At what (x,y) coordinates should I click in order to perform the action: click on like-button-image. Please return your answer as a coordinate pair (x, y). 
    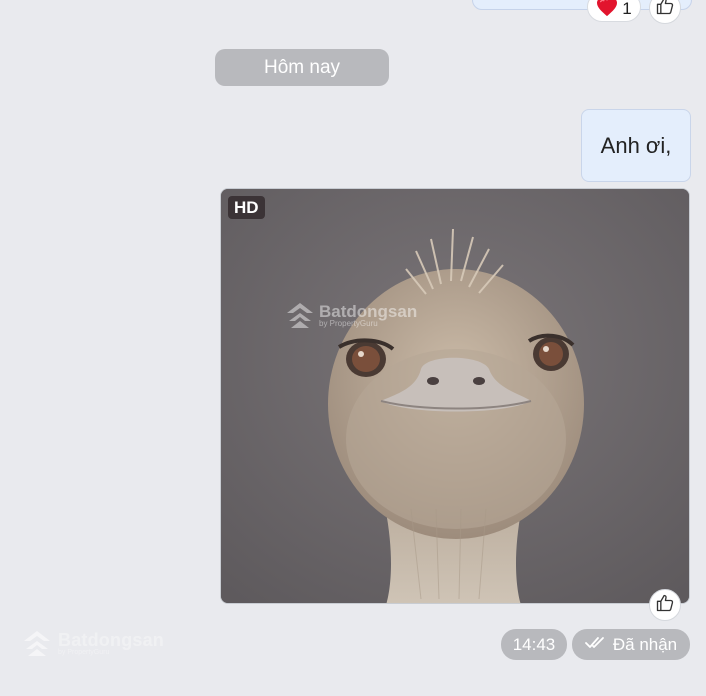
    Looking at the image, I should click on (665, 605).